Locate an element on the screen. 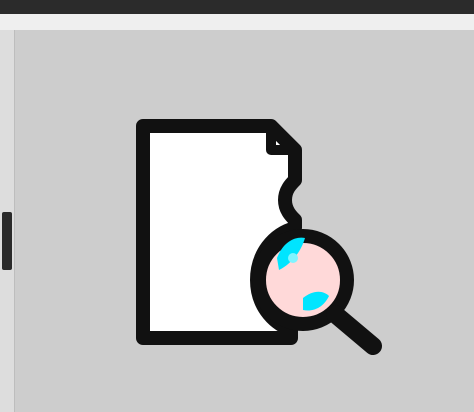  adjacent-toolbar-edge is located at coordinates (7, 221).